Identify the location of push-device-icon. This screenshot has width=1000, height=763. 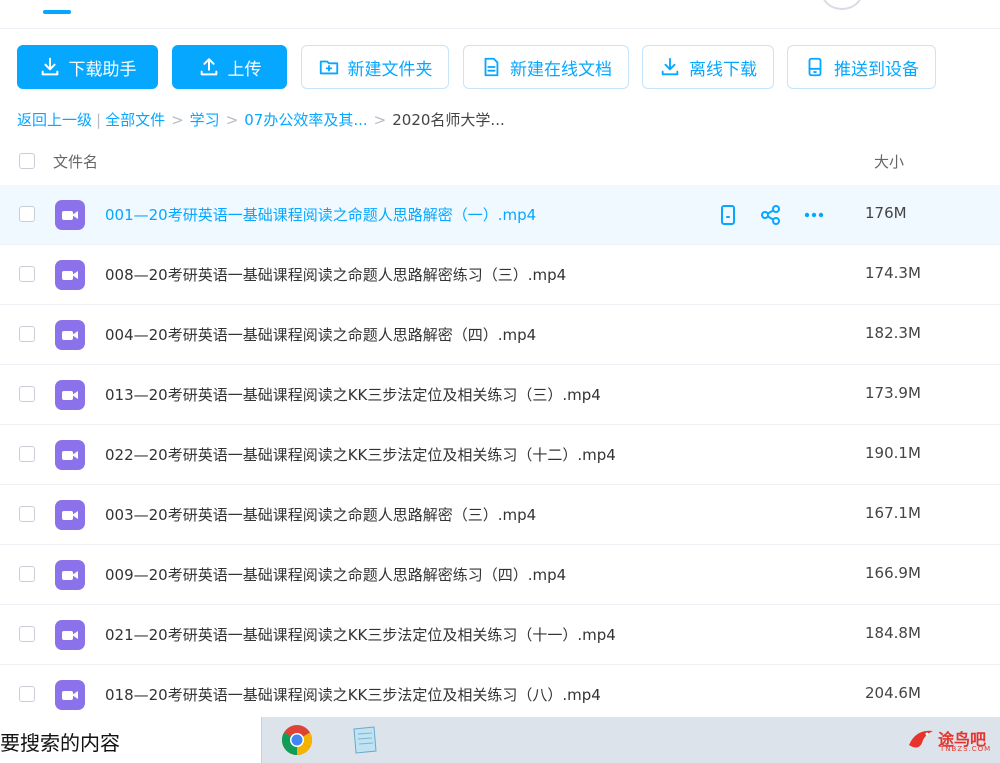
(728, 215).